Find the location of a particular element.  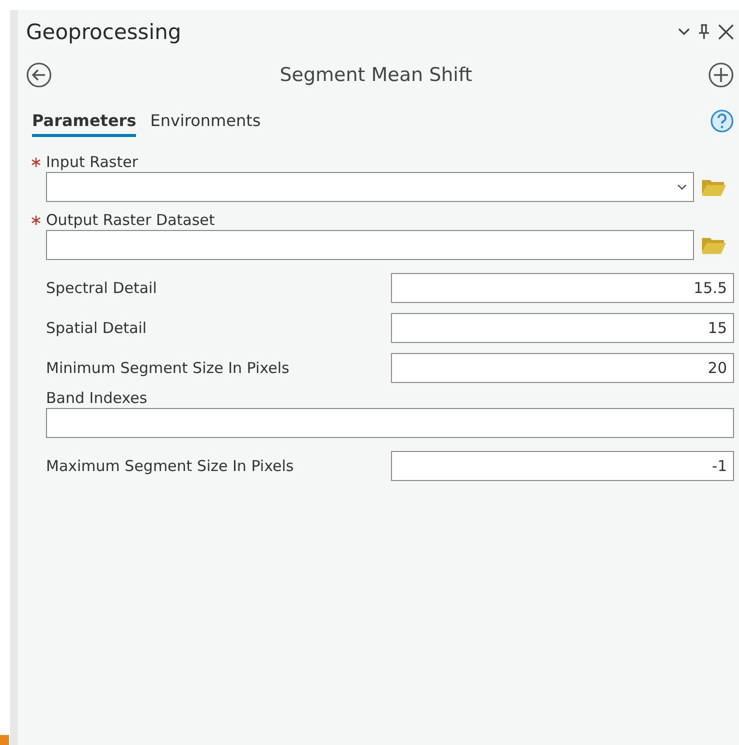

pane-title: Geoprocessing is located at coordinates (104, 32).